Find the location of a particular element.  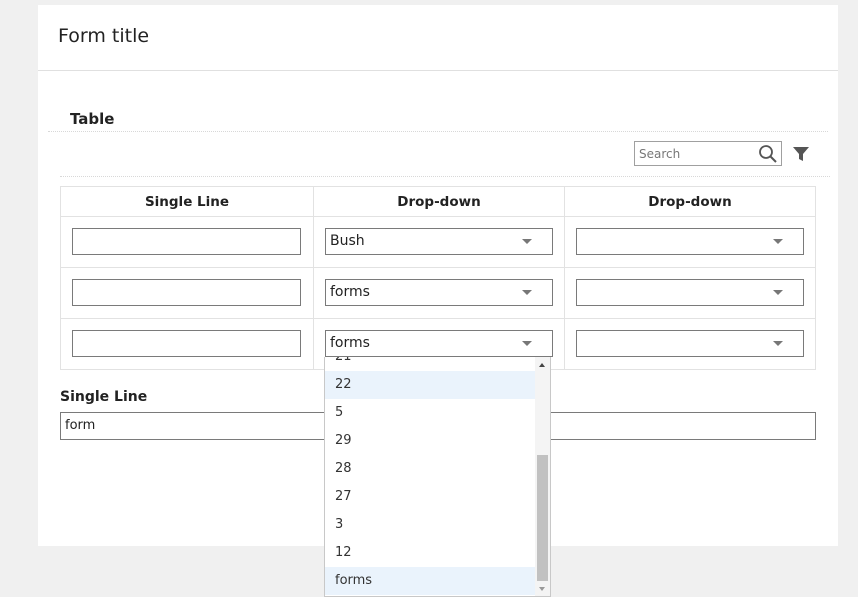

filter-icon is located at coordinates (801, 154).